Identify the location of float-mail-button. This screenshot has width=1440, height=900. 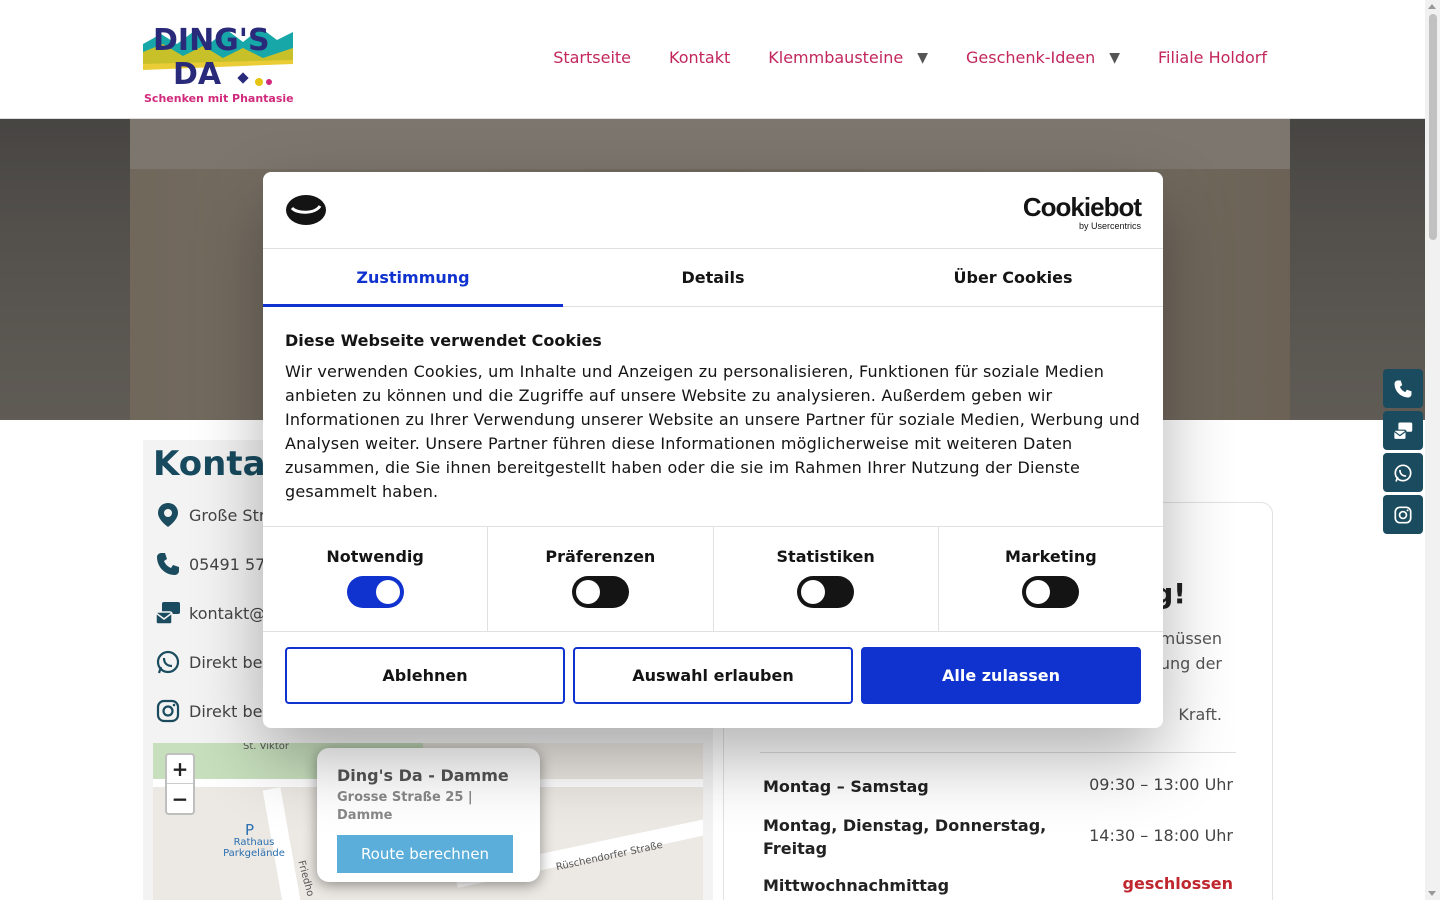
(1403, 430).